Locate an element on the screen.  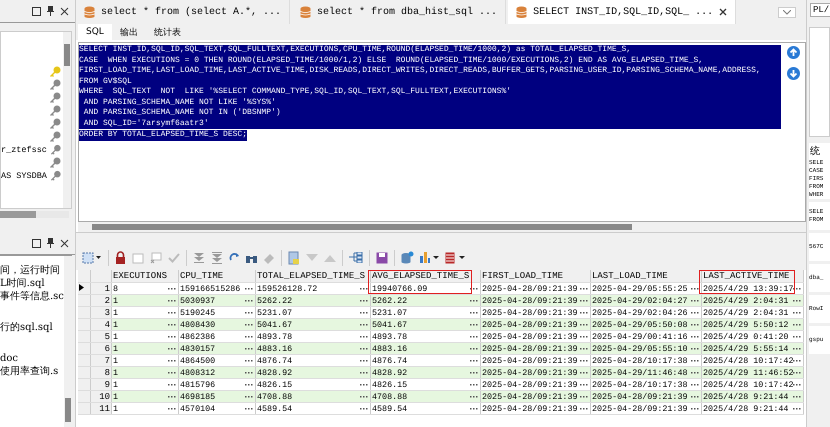
file-item: L时间.sql is located at coordinates (32, 283).